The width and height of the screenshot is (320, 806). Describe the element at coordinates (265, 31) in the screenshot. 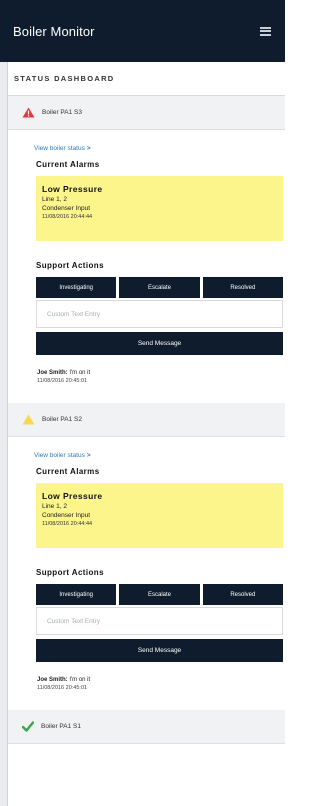

I see `hamburger-menu-icon` at that location.